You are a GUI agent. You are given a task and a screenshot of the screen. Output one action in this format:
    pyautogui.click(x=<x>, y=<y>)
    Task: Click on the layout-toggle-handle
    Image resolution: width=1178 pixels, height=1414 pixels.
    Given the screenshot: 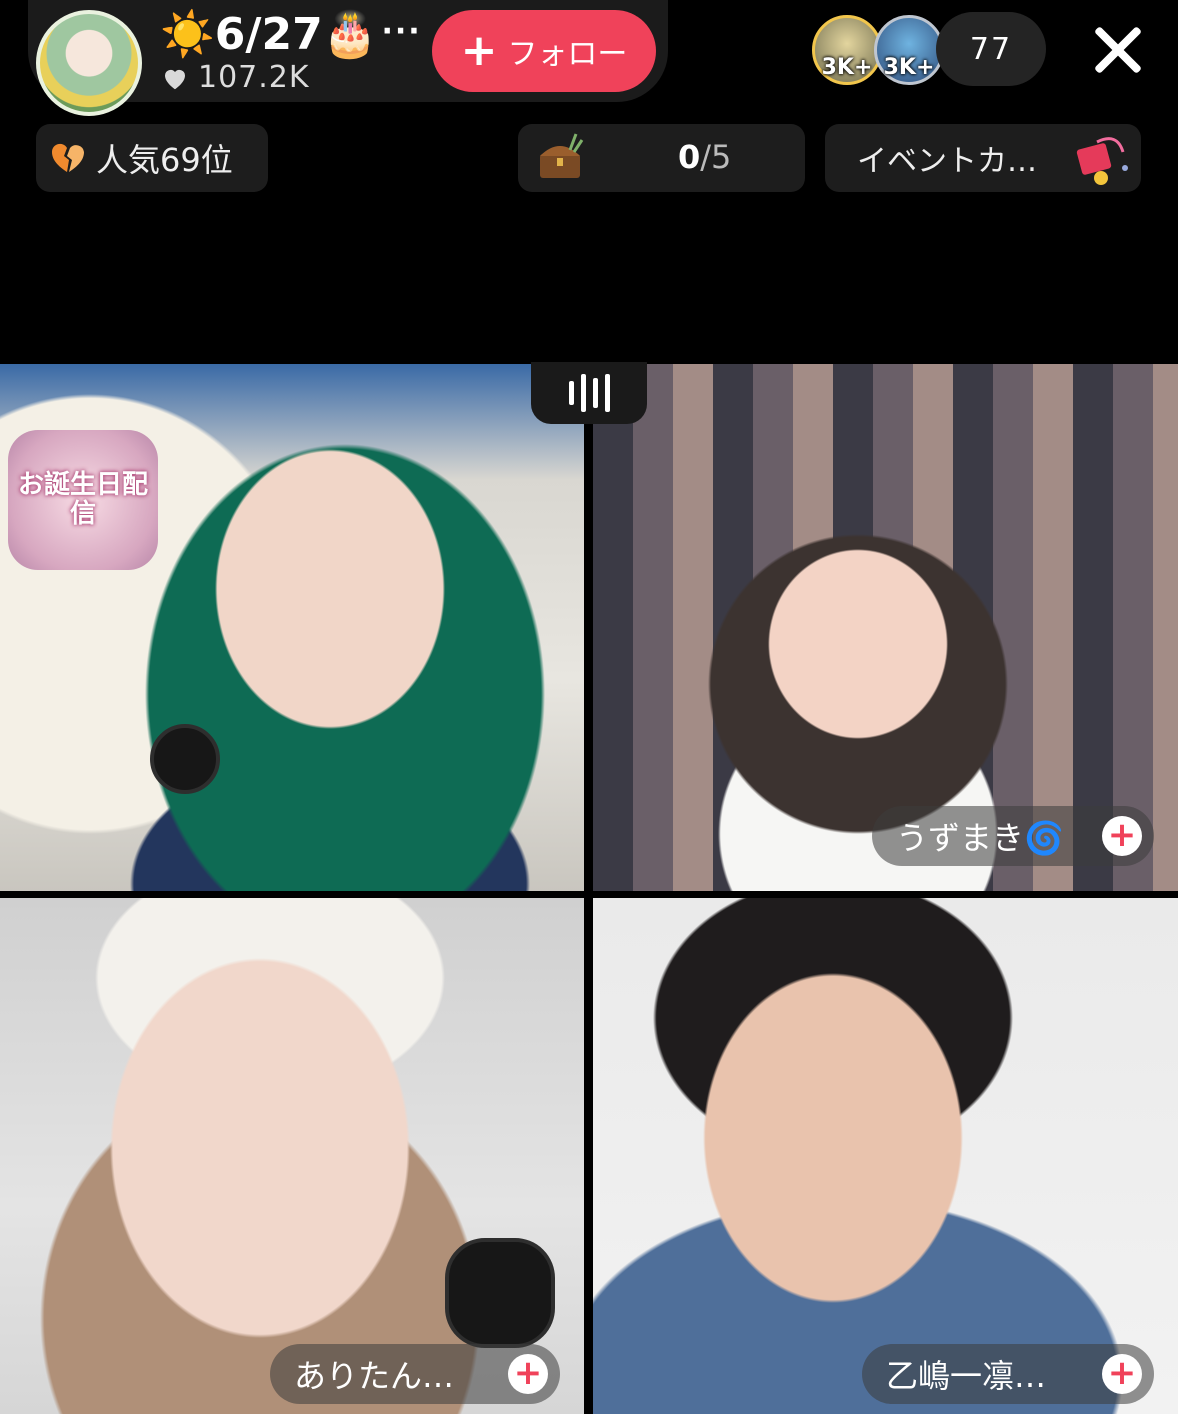 What is the action you would take?
    pyautogui.click(x=589, y=393)
    